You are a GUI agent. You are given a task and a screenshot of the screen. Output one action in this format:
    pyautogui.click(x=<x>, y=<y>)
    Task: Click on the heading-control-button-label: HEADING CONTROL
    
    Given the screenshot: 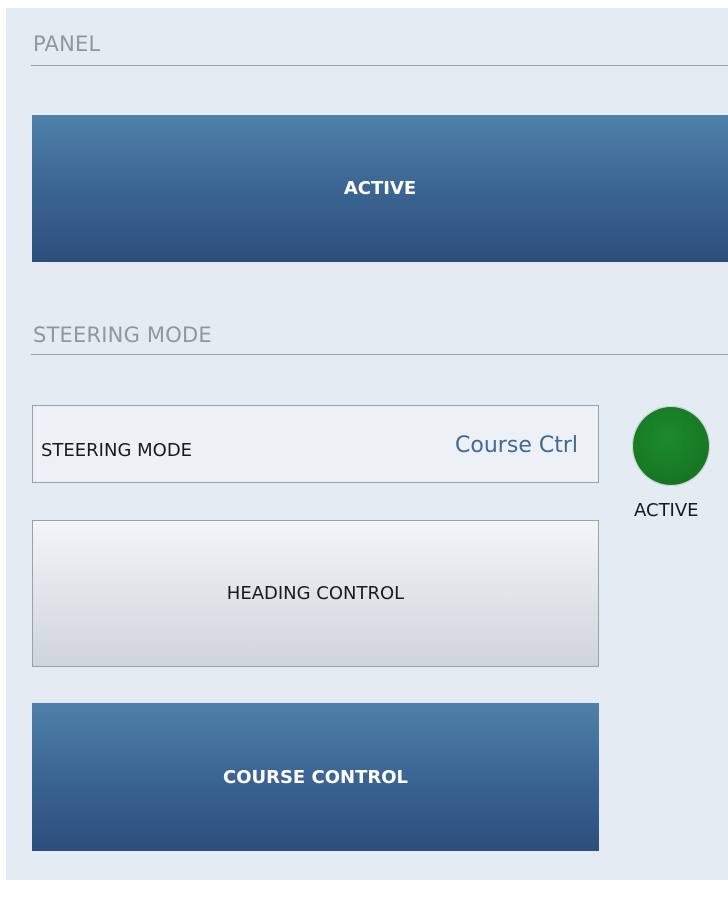 What is the action you would take?
    pyautogui.click(x=315, y=593)
    